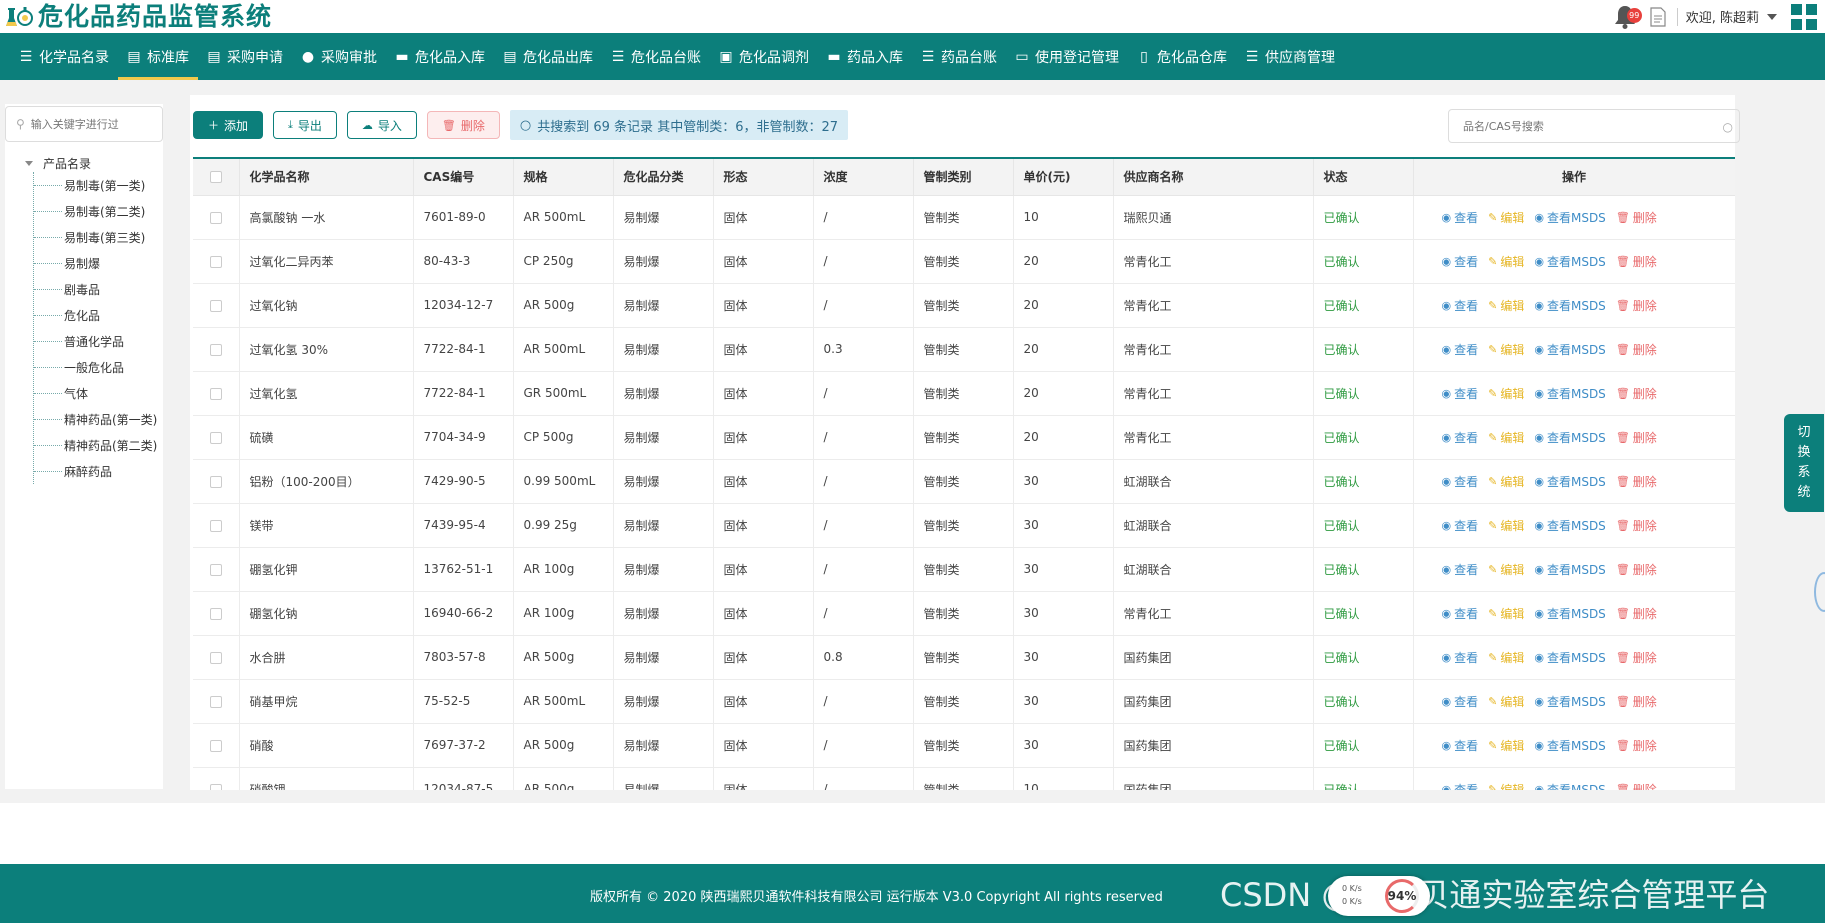 Image resolution: width=1825 pixels, height=923 pixels. I want to click on tree-item: 精神药品(第二类), so click(95, 445).